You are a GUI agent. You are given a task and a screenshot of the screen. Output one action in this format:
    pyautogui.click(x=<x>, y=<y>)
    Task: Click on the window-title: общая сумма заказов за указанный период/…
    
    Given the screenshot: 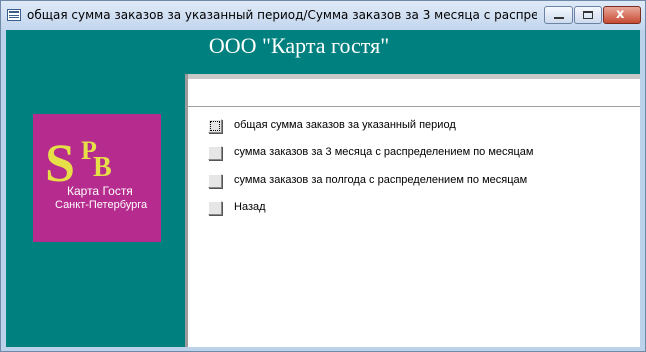 What is the action you would take?
    pyautogui.click(x=282, y=15)
    